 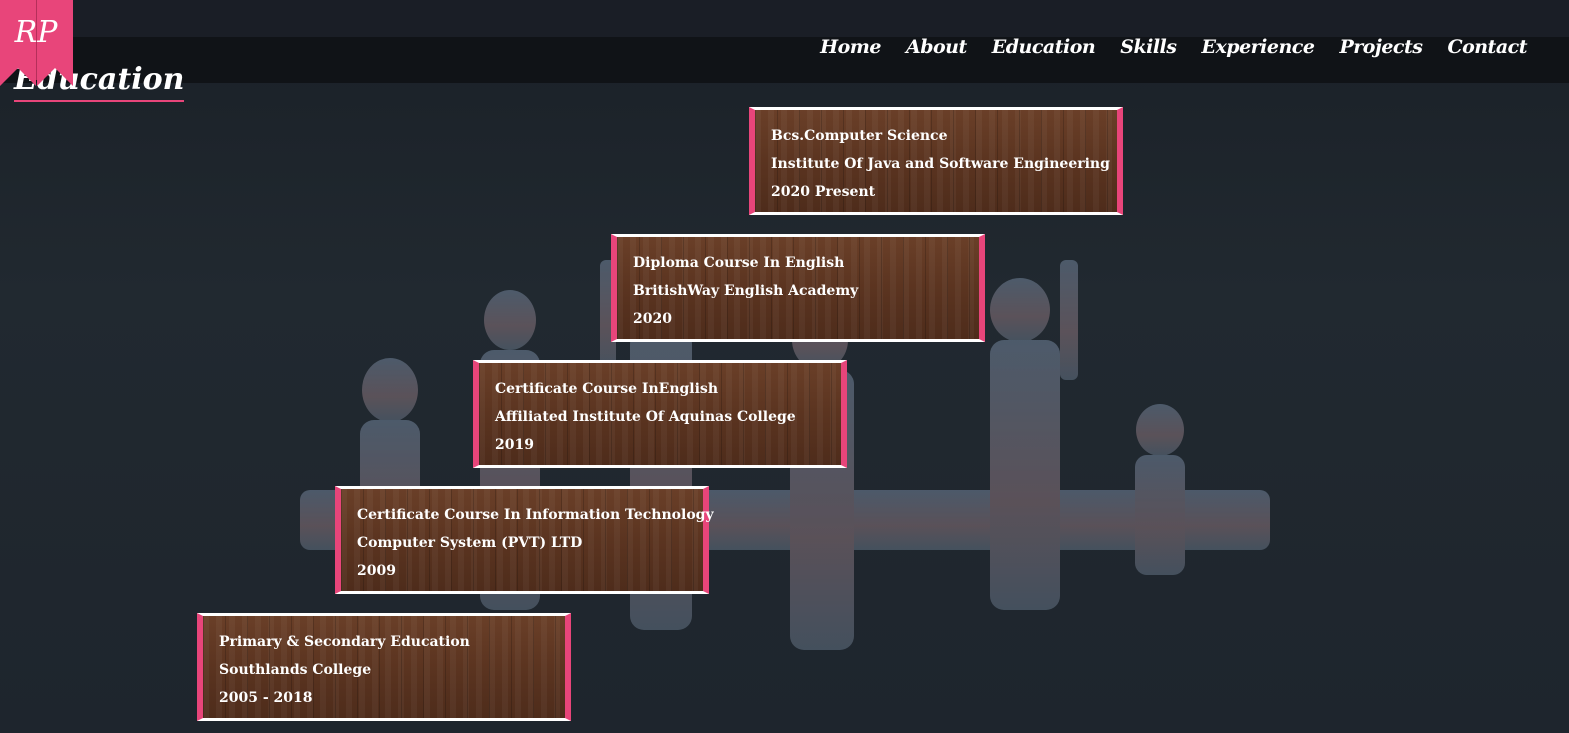 I want to click on nav-home: Home, so click(x=850, y=47).